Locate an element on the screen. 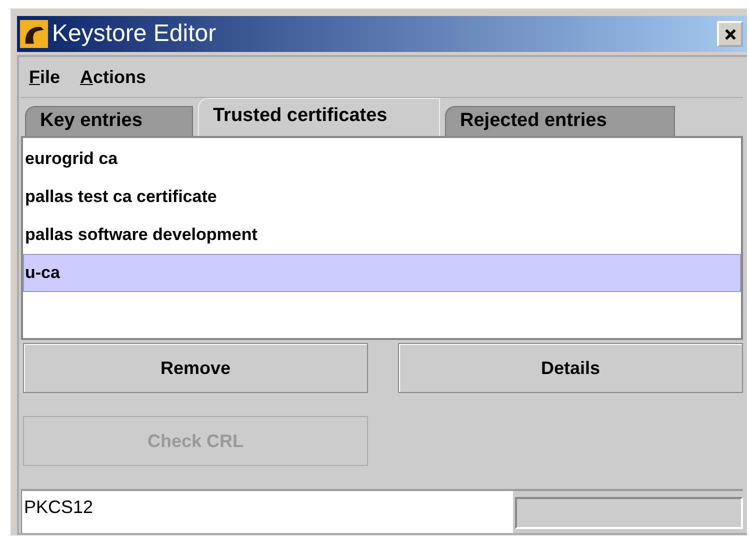 The width and height of the screenshot is (749, 543). status-field: PKCS12 is located at coordinates (267, 512).